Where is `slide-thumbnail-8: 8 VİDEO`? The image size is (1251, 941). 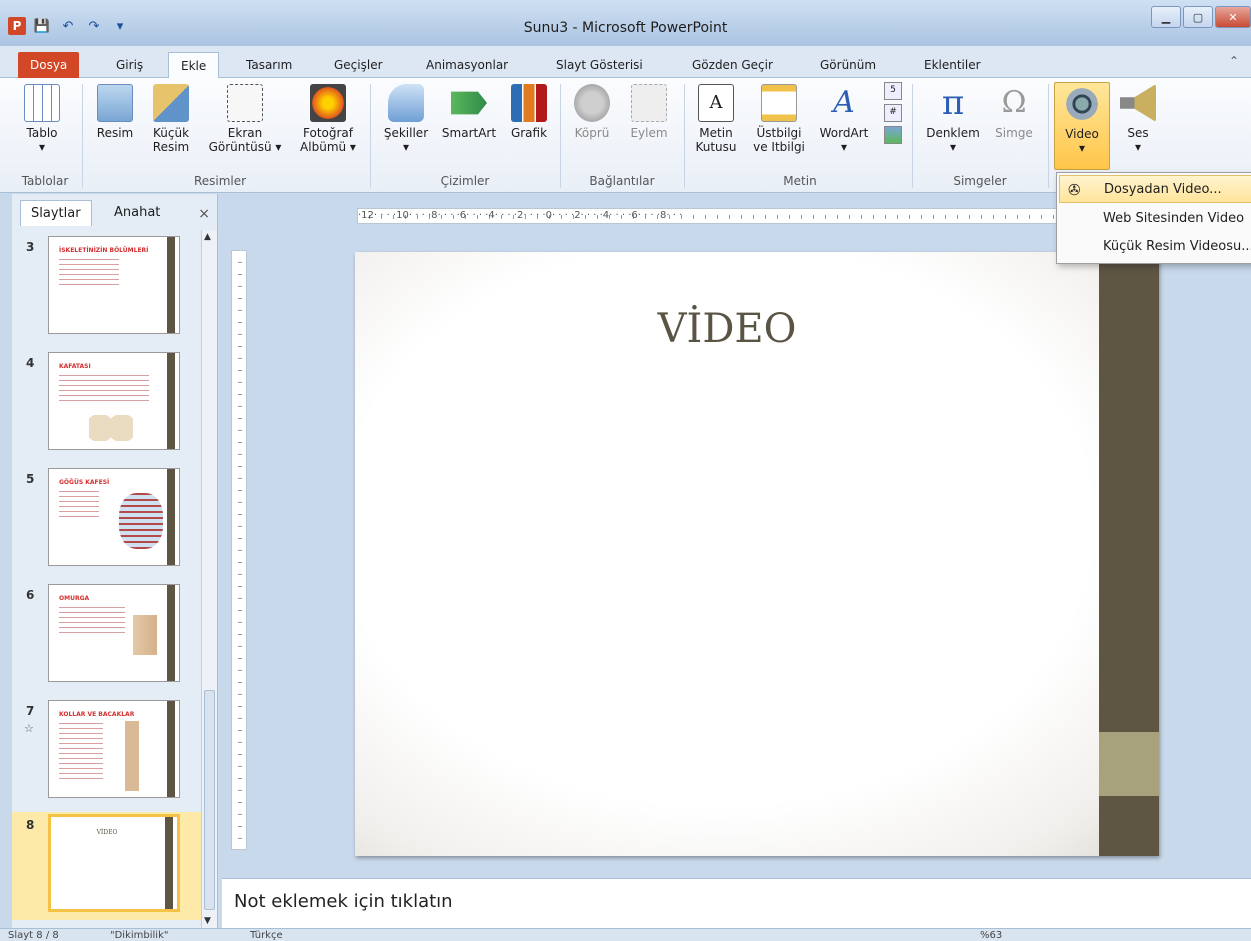
slide-thumbnail-8: 8 VİDEO is located at coordinates (107, 866).